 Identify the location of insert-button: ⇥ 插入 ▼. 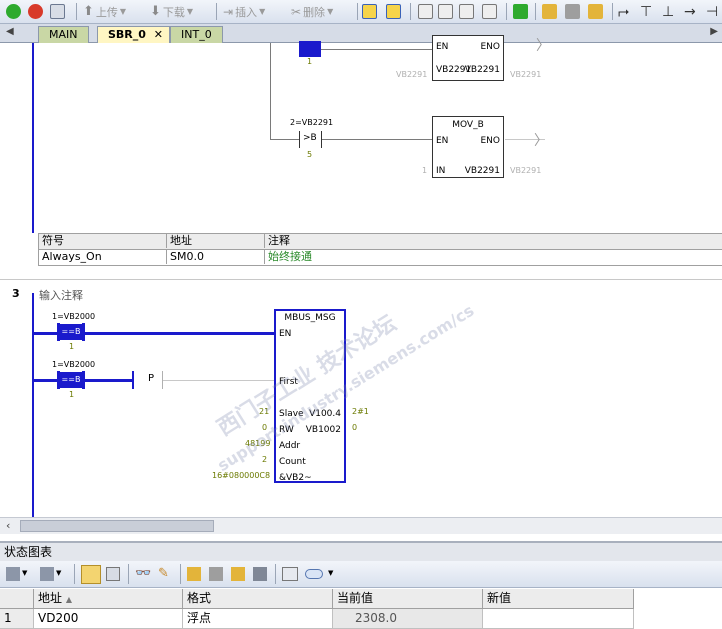
(244, 11).